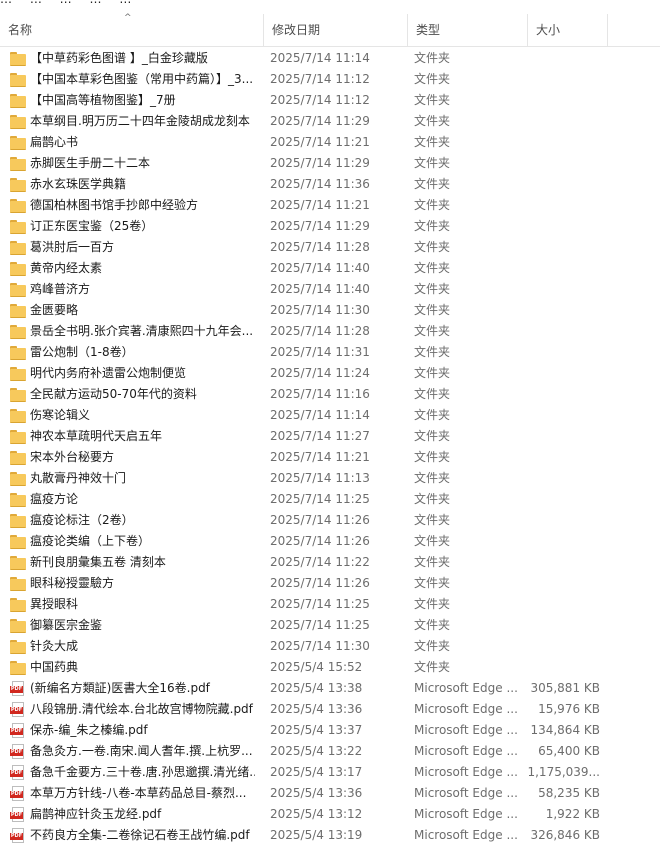 This screenshot has width=660, height=849. What do you see at coordinates (330, 520) in the screenshot?
I see `folder-row: 瘟疫论标注（2卷） 2025/7/14 11:26 文件夹` at bounding box center [330, 520].